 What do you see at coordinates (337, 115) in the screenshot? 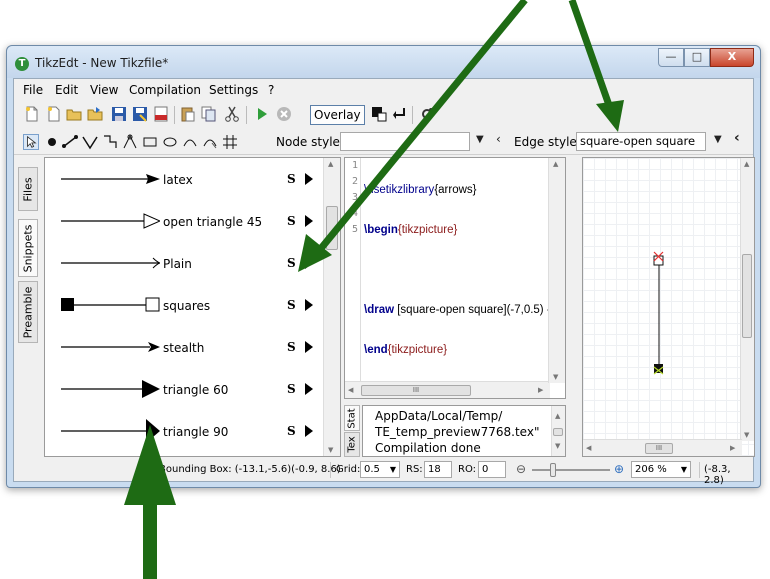
I see `overlay-button: Overlay` at bounding box center [337, 115].